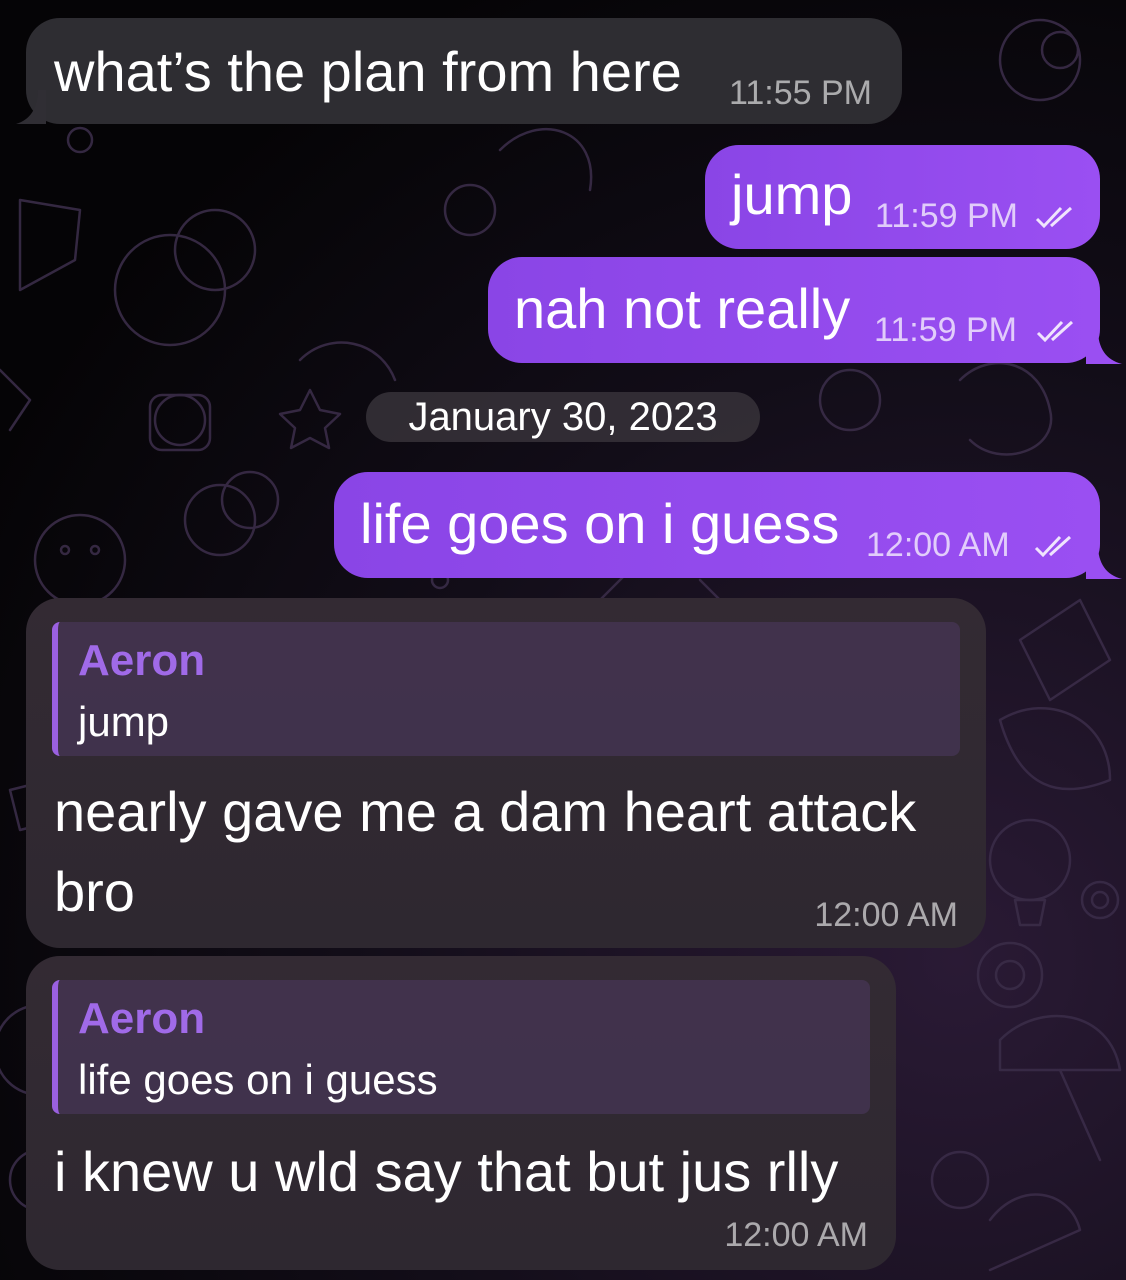 Image resolution: width=1126 pixels, height=1280 pixels. What do you see at coordinates (563, 417) in the screenshot?
I see `date-divider: January 30, 2023` at bounding box center [563, 417].